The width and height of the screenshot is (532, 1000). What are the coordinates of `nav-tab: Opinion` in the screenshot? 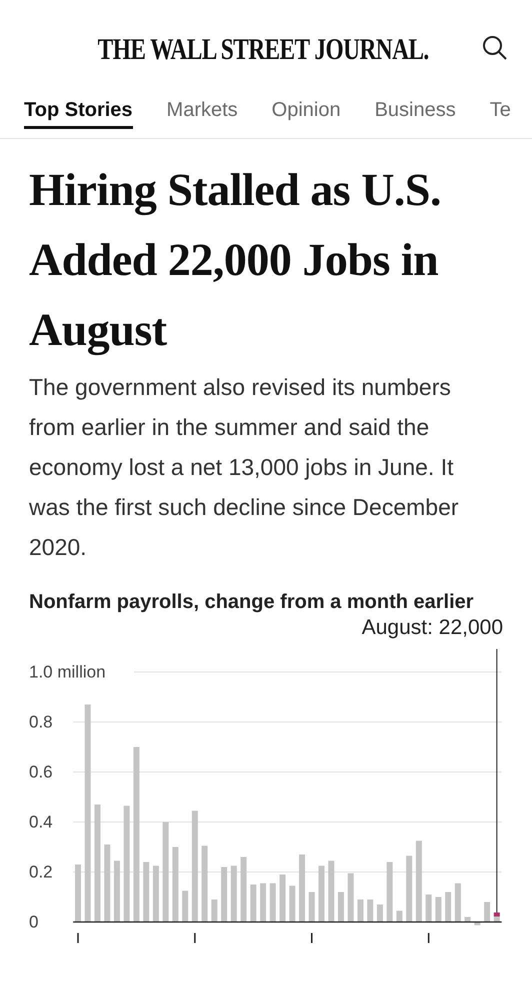 It's located at (306, 112).